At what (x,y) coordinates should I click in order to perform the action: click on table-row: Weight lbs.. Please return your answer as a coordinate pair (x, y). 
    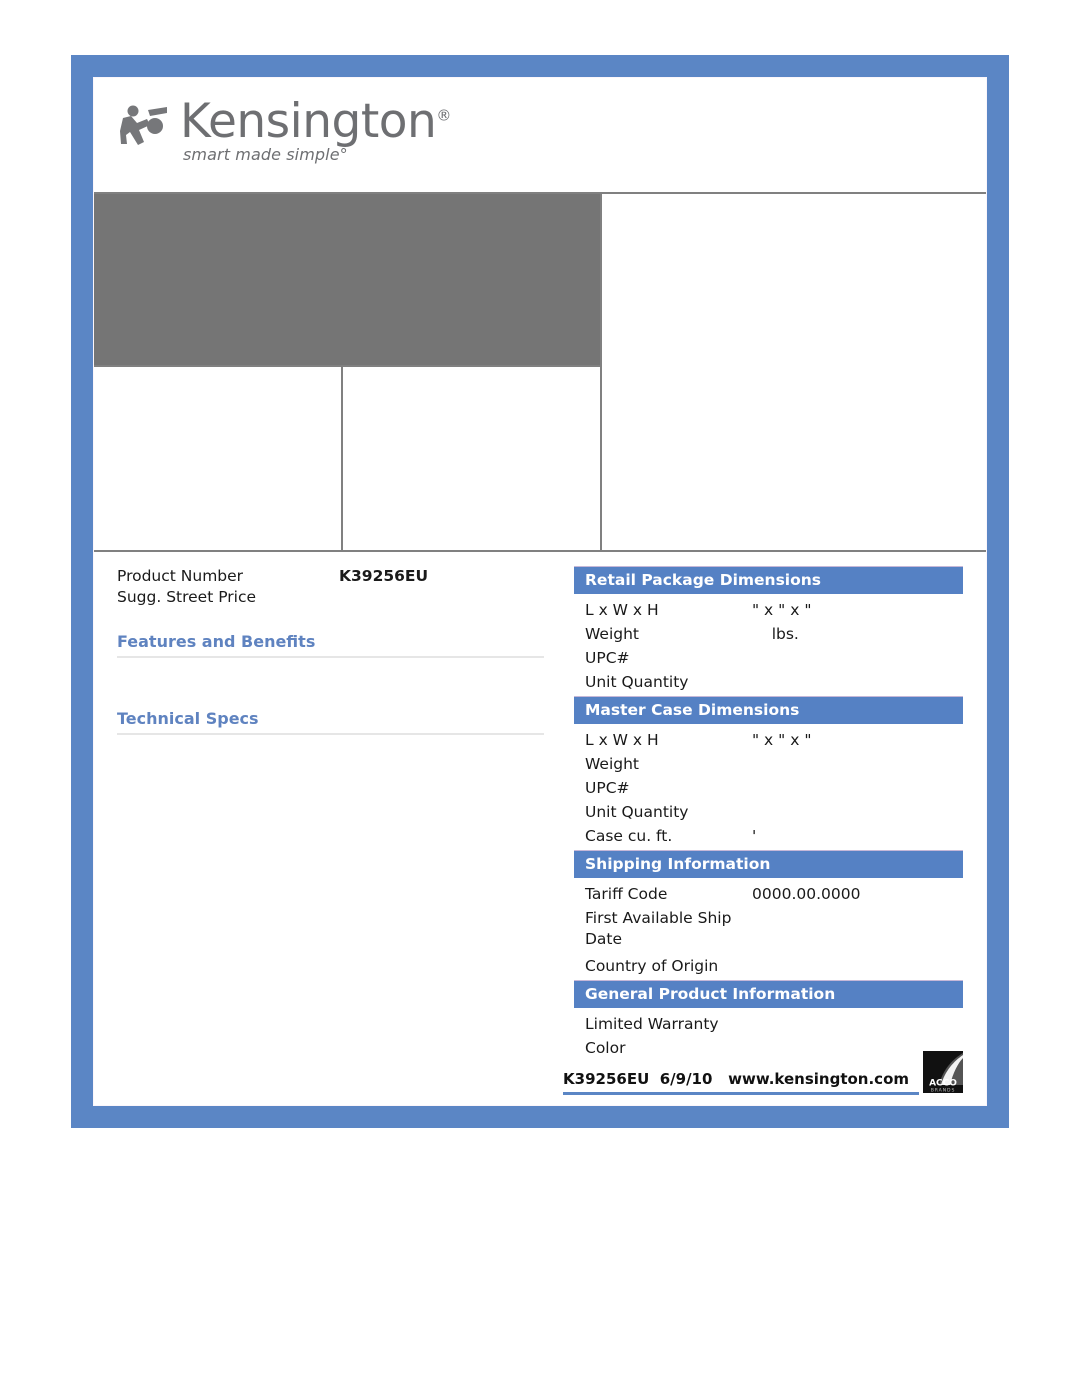
    Looking at the image, I should click on (768, 634).